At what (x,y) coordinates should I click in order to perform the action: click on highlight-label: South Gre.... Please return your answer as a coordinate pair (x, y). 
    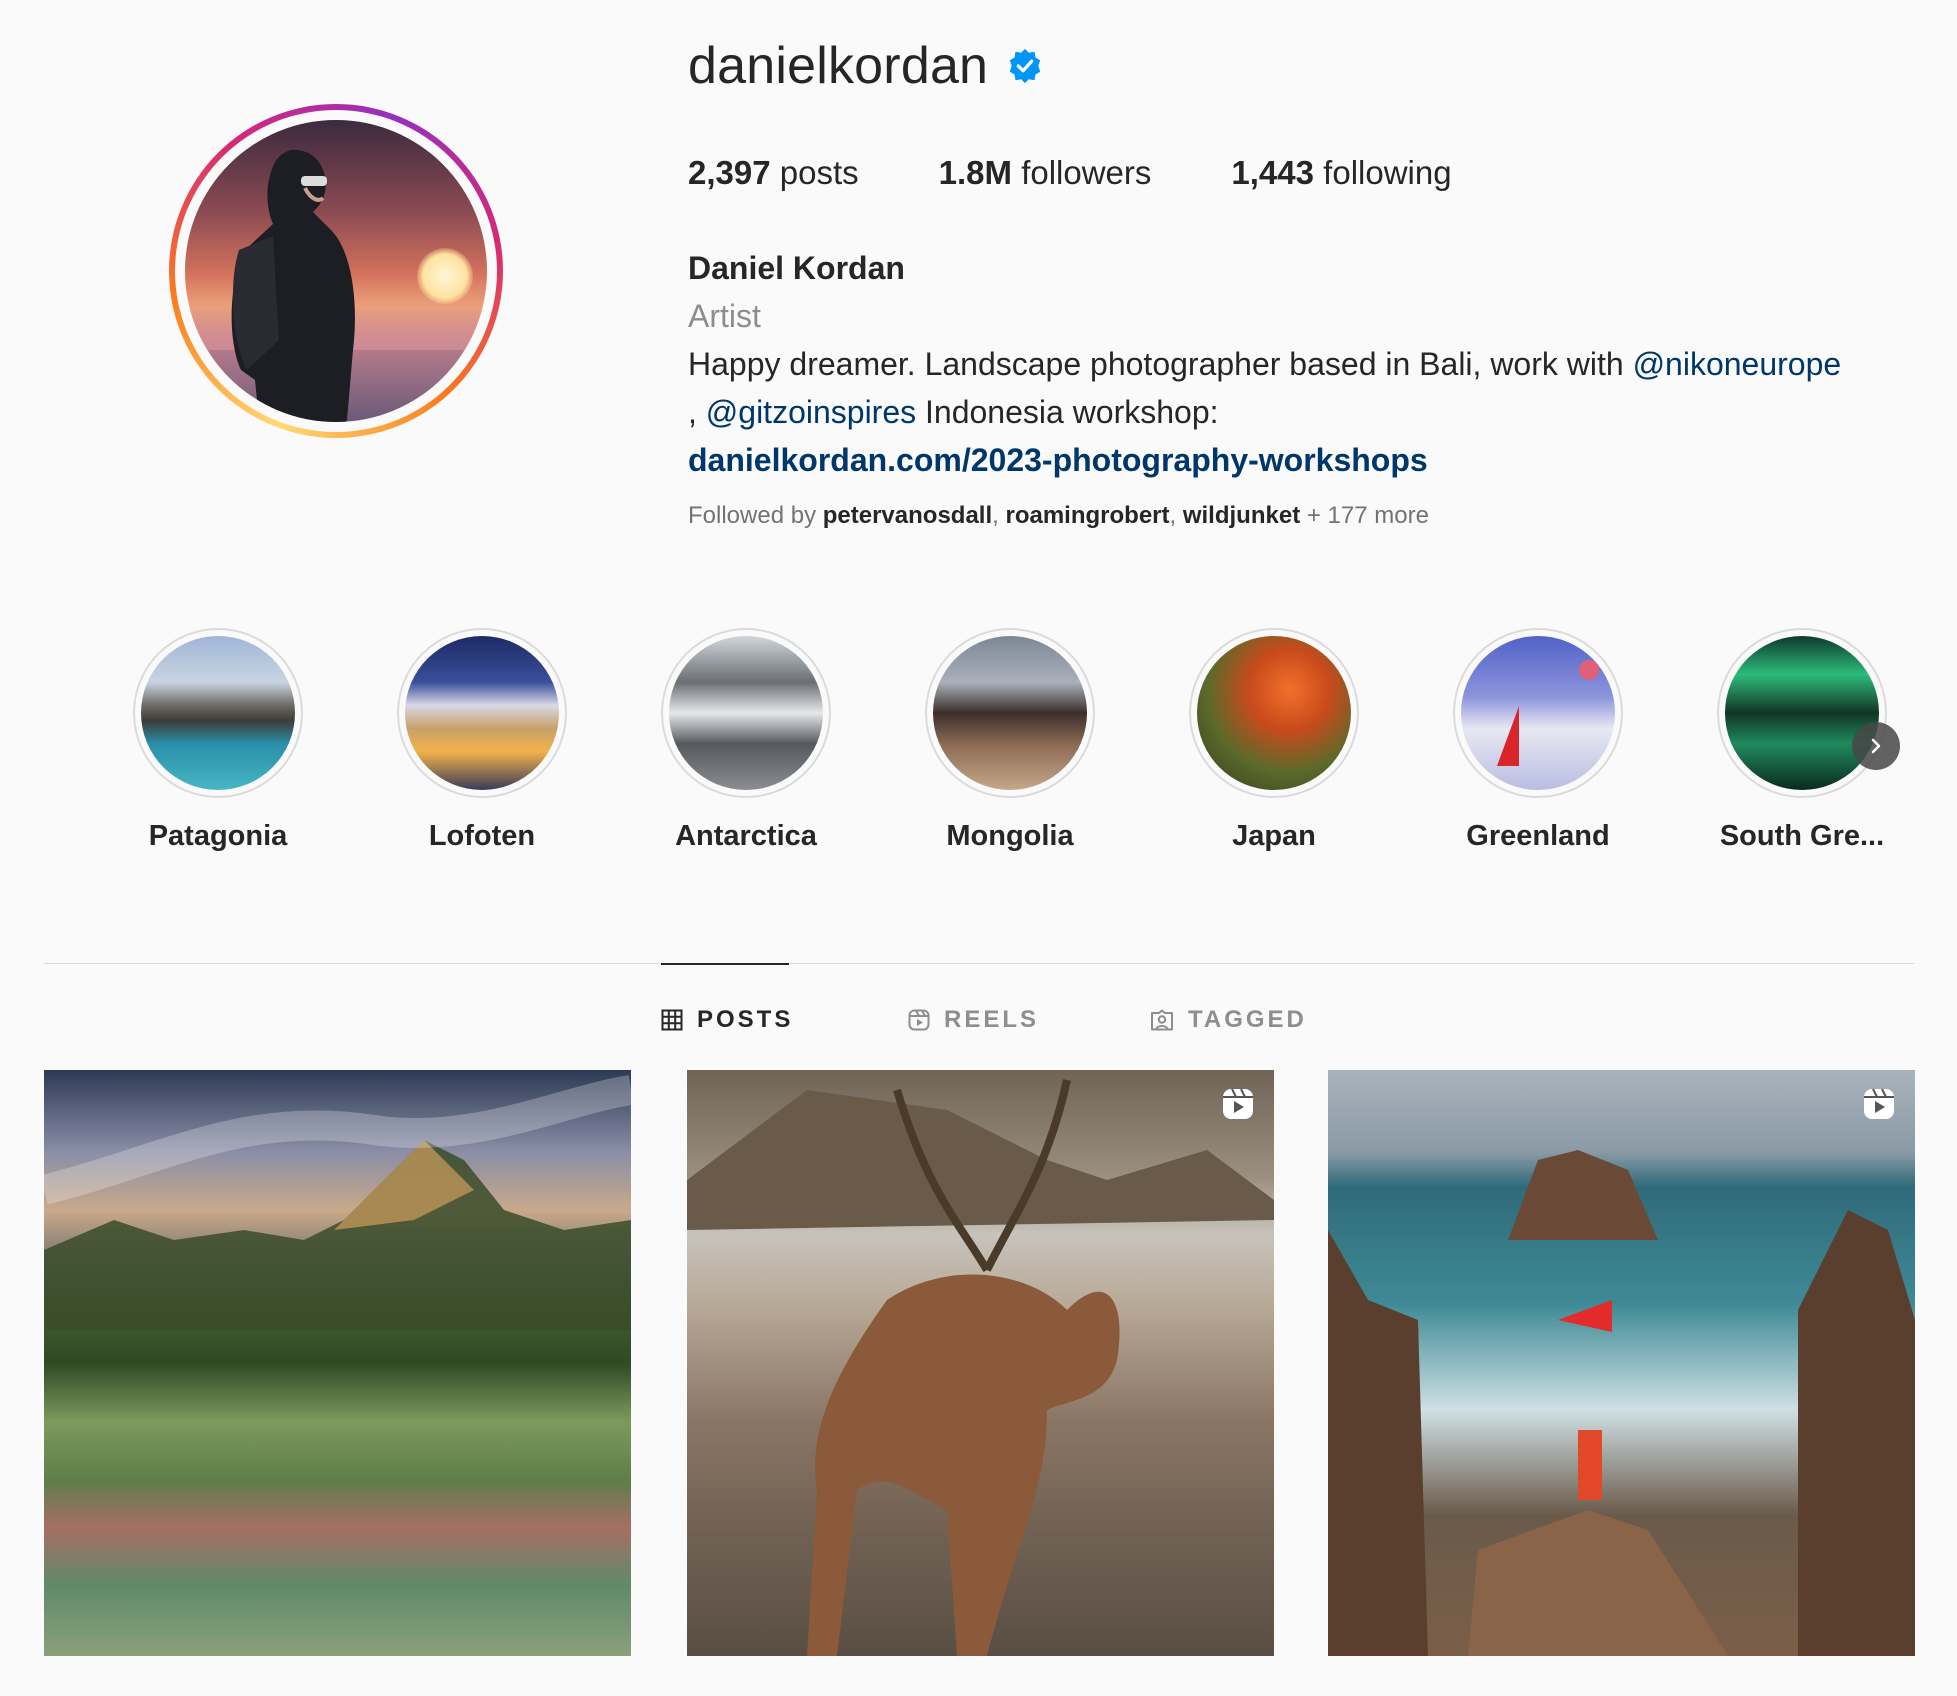
    Looking at the image, I should click on (1802, 836).